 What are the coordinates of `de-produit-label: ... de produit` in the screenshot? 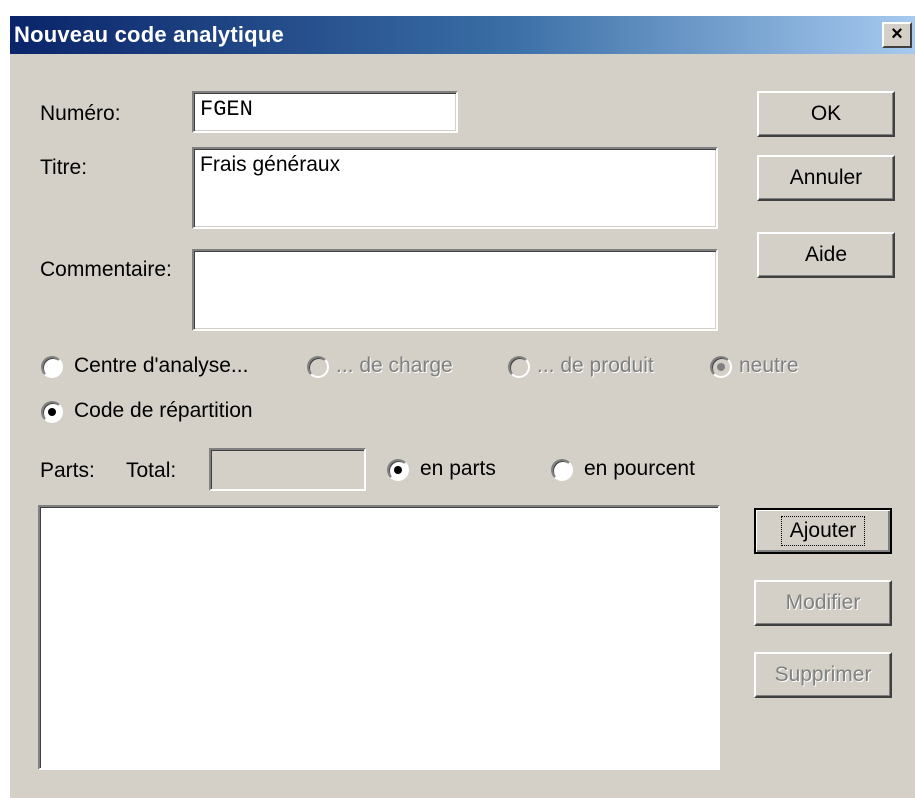 It's located at (595, 365).